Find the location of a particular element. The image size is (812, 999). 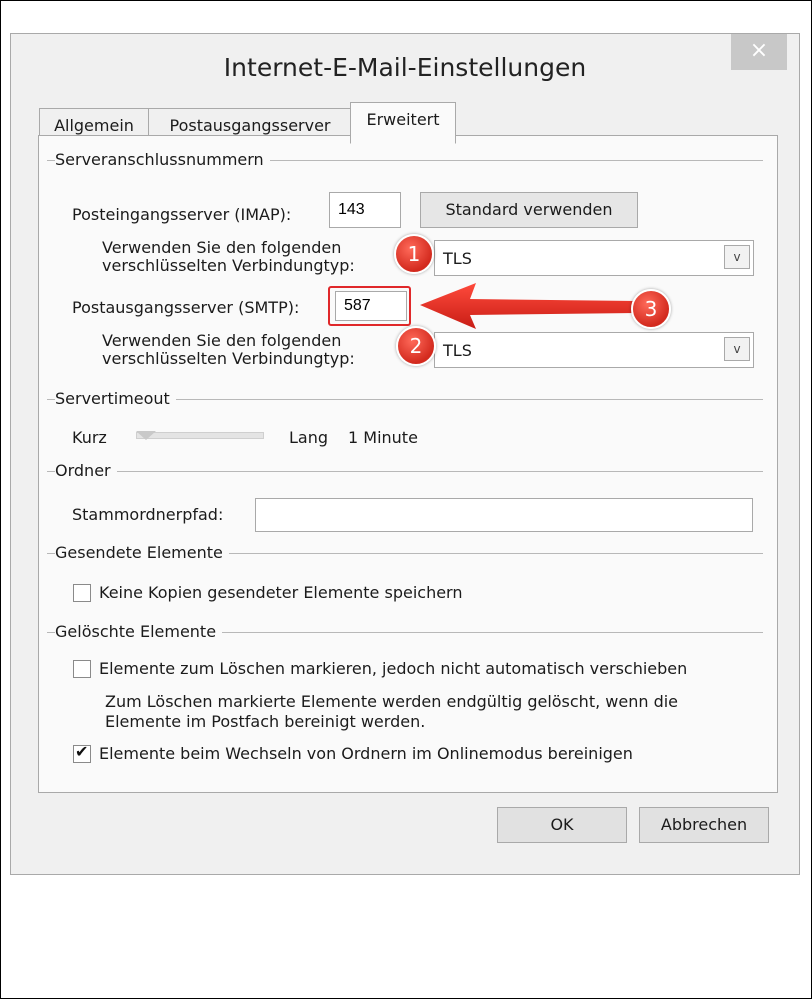

use-default-button: Standard verwenden is located at coordinates (529, 210).